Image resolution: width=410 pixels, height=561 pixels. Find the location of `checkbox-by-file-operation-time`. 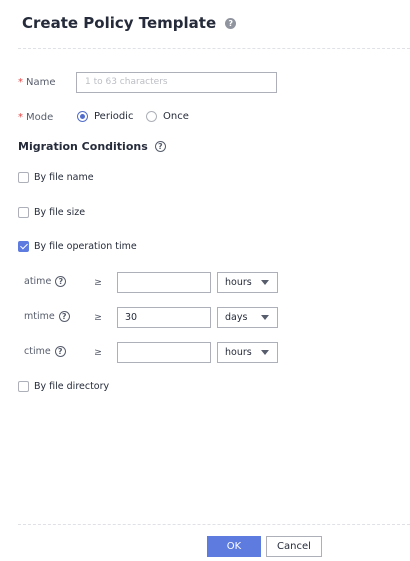

checkbox-by-file-operation-time is located at coordinates (23, 246).